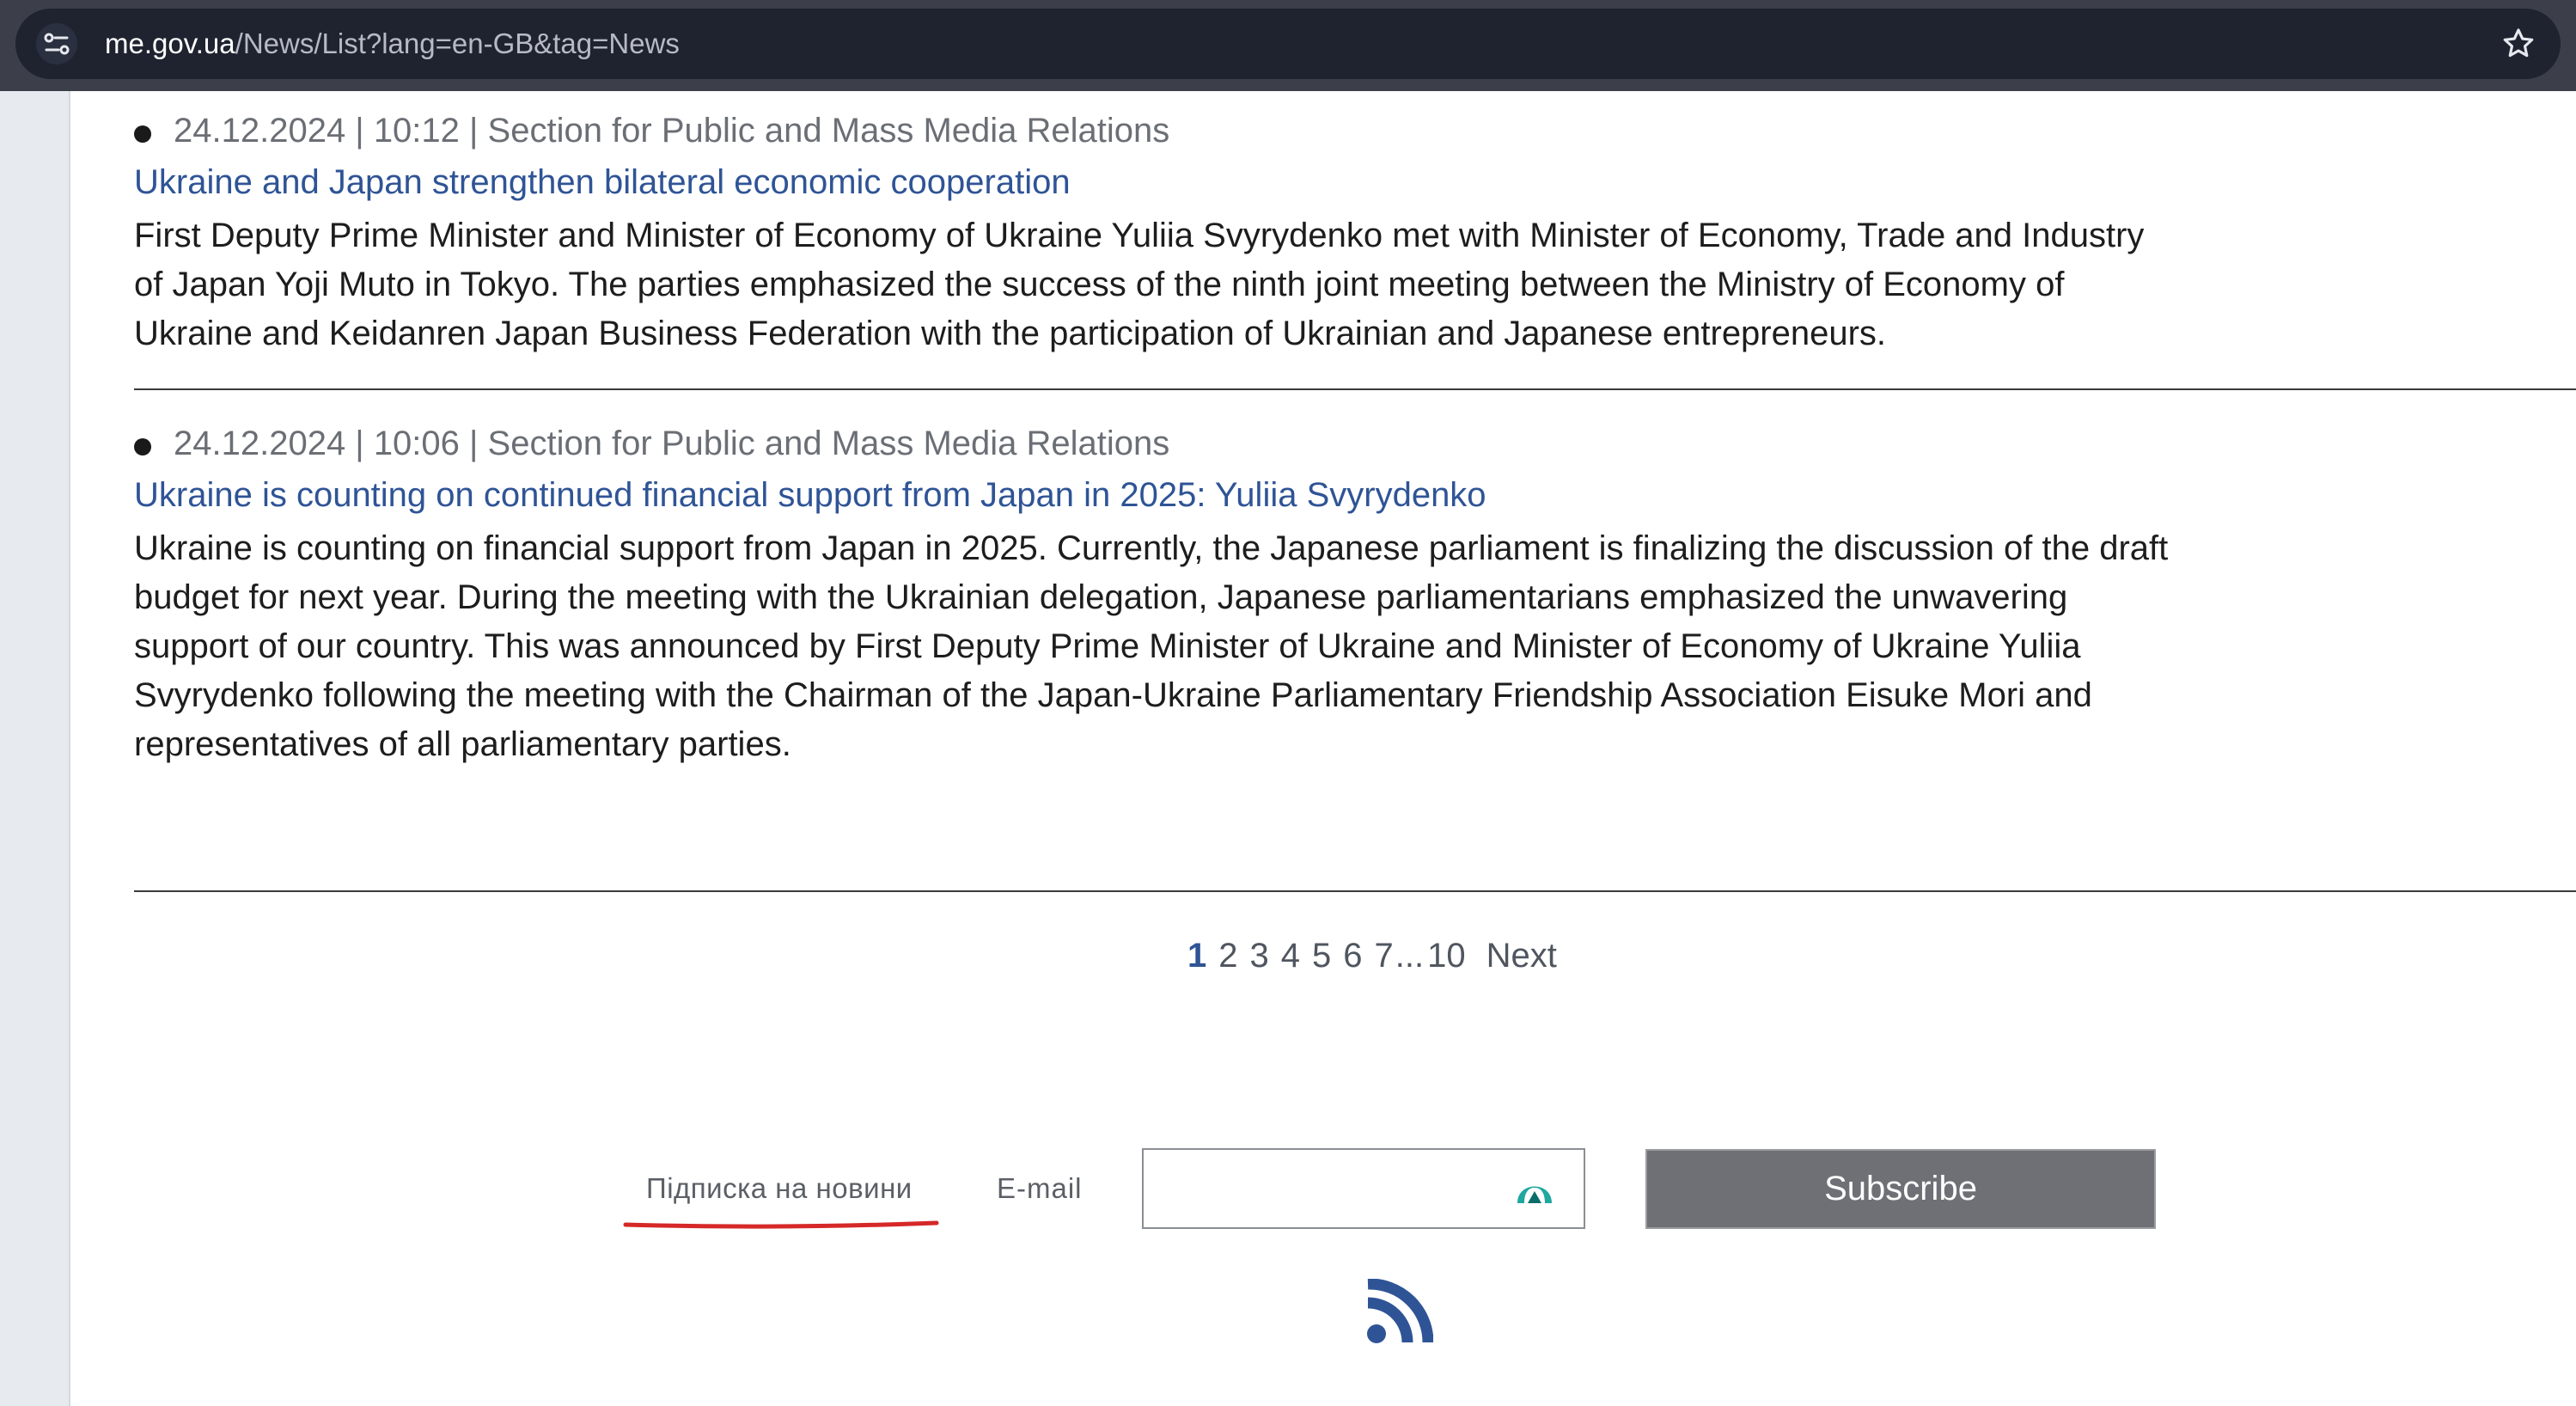  What do you see at coordinates (1399, 1312) in the screenshot?
I see `rss-feed-icon` at bounding box center [1399, 1312].